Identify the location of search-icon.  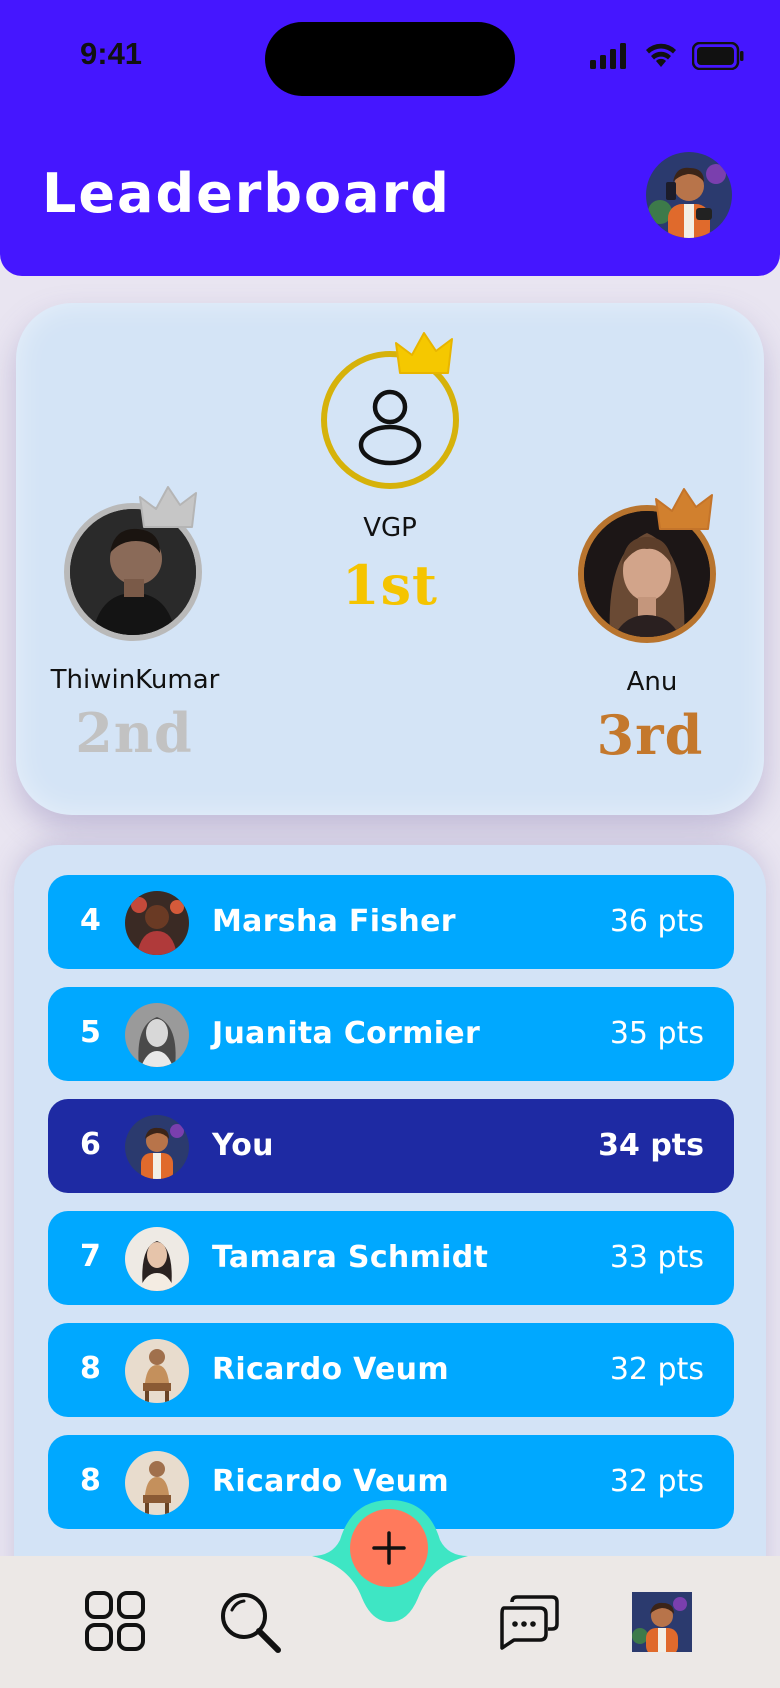
(251, 1623).